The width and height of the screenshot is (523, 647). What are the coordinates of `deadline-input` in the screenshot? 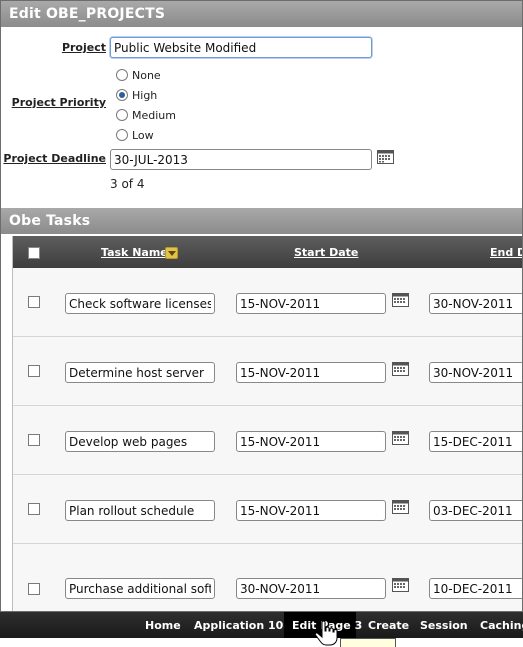 It's located at (241, 159).